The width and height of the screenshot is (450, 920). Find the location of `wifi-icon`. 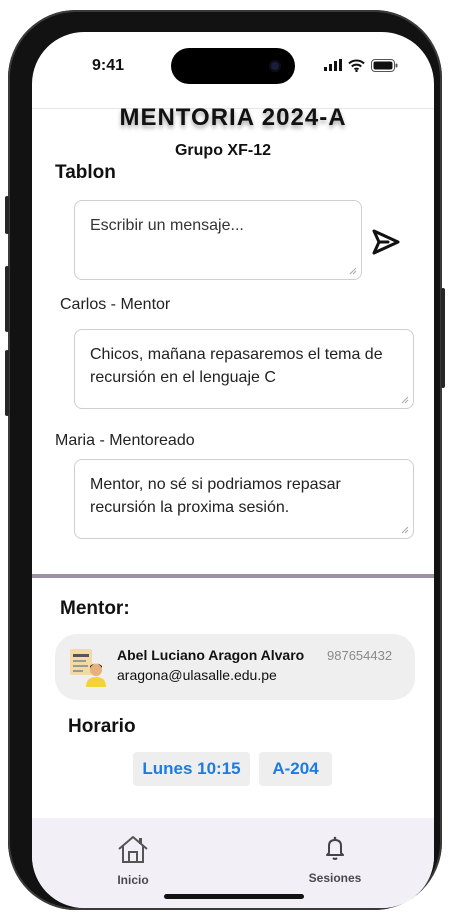

wifi-icon is located at coordinates (356, 65).